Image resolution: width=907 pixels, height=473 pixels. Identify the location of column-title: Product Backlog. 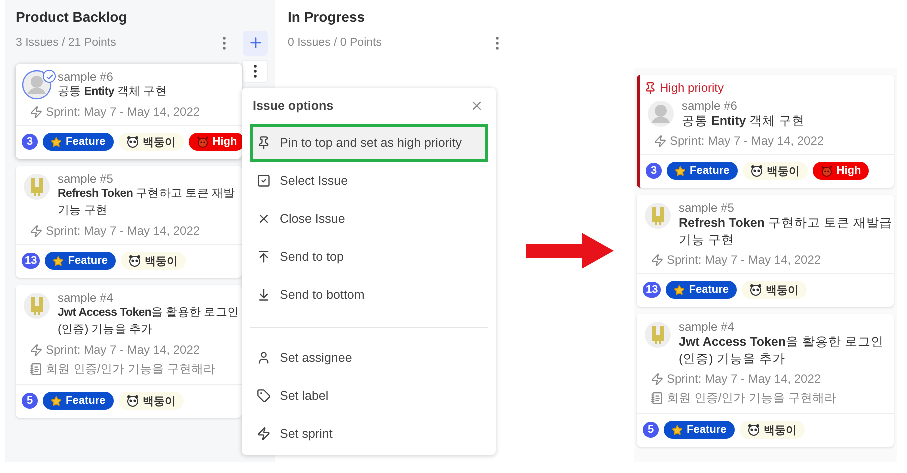
(72, 17).